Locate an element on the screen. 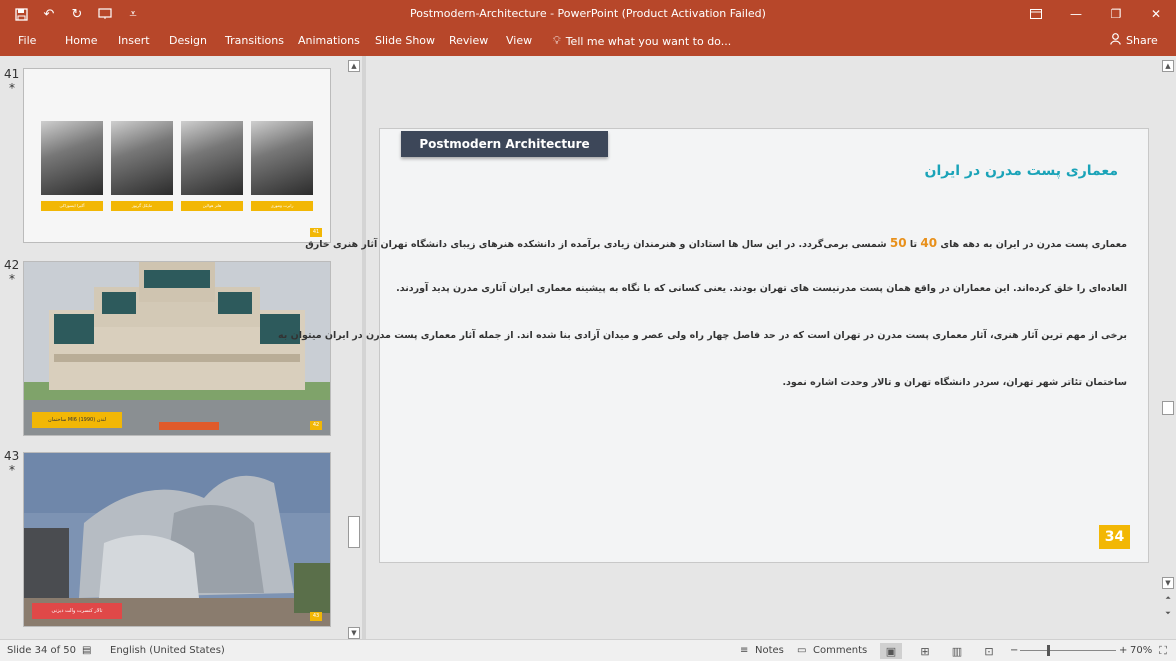 This screenshot has width=1176, height=661. editor-scrollbar: ▲ ▼ ⏶ ⏷ is located at coordinates (1168, 347).